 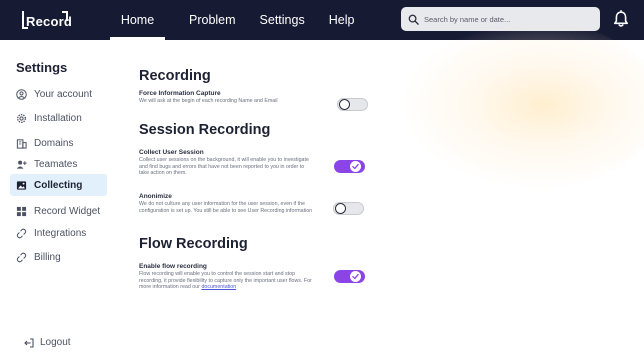 I want to click on sidebar-item-label: Integrations, so click(x=60, y=233).